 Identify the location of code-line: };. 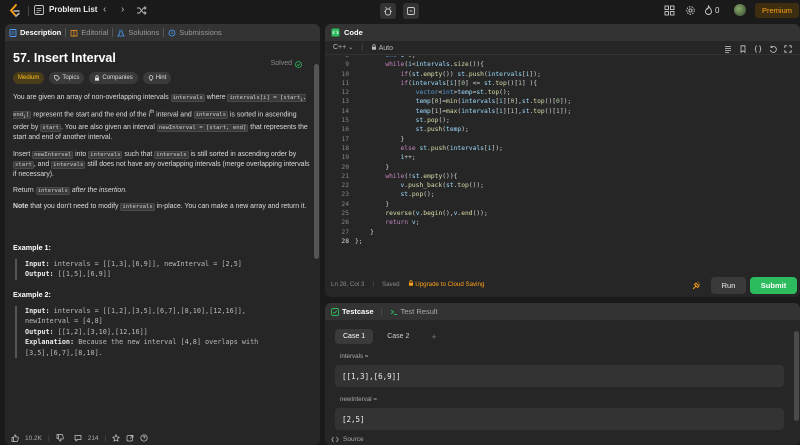
(463, 241).